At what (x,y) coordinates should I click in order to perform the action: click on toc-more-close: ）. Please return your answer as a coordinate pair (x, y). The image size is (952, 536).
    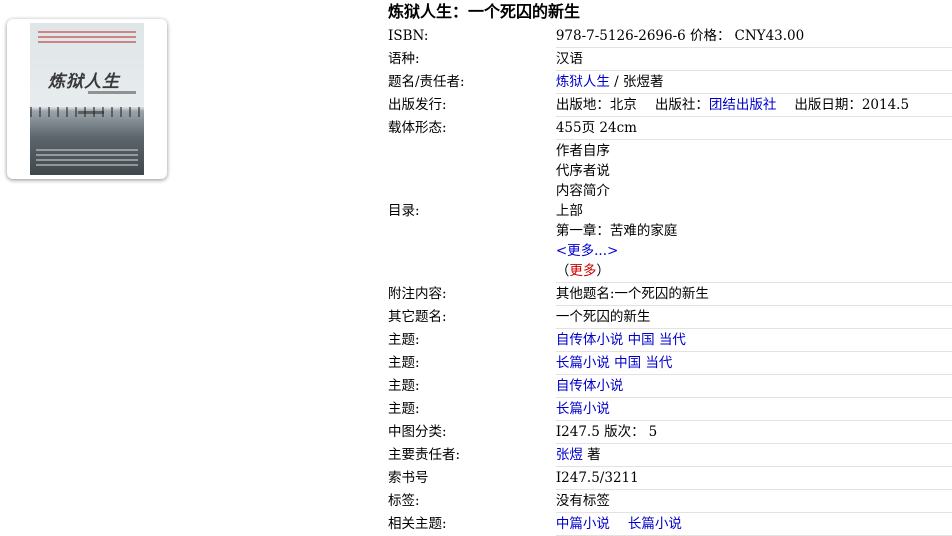
    Looking at the image, I should click on (603, 271).